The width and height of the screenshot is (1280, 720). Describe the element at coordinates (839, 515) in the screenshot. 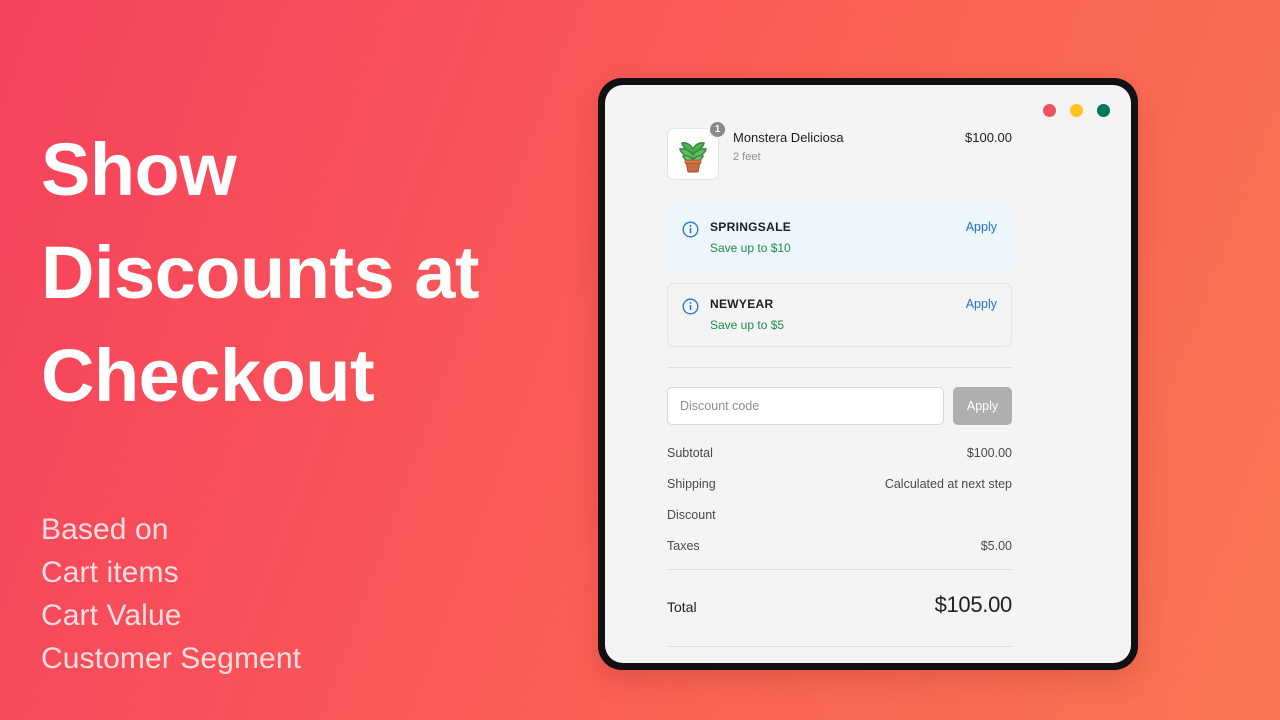

I see `summary-row-discount: Discount` at that location.